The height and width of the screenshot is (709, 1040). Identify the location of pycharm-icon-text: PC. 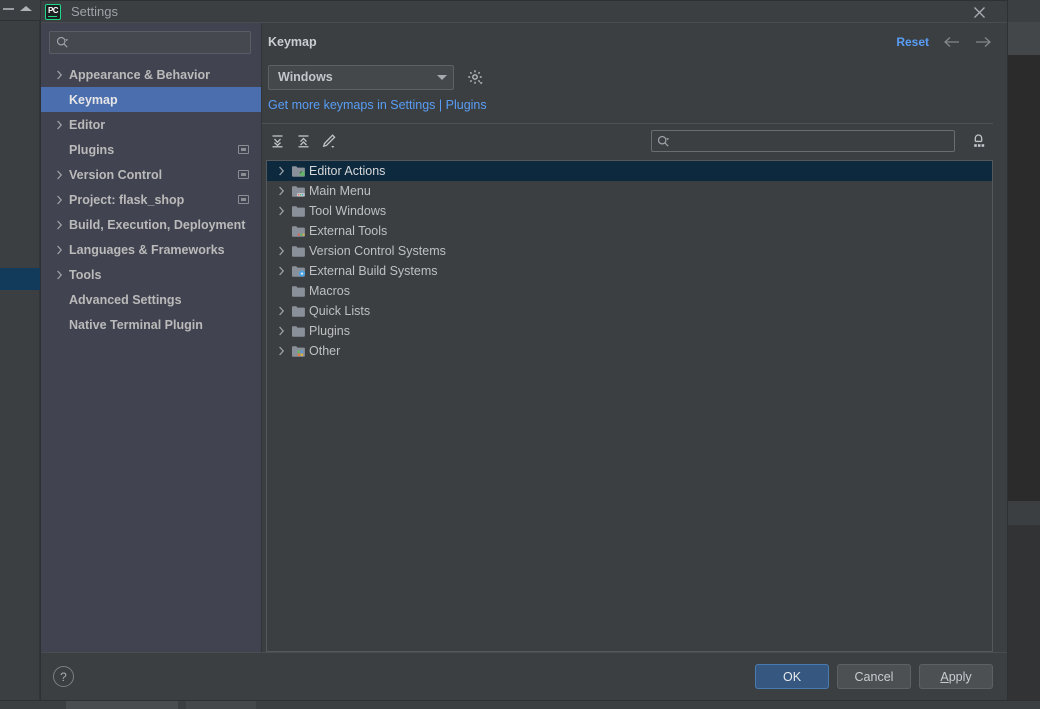
(53, 10).